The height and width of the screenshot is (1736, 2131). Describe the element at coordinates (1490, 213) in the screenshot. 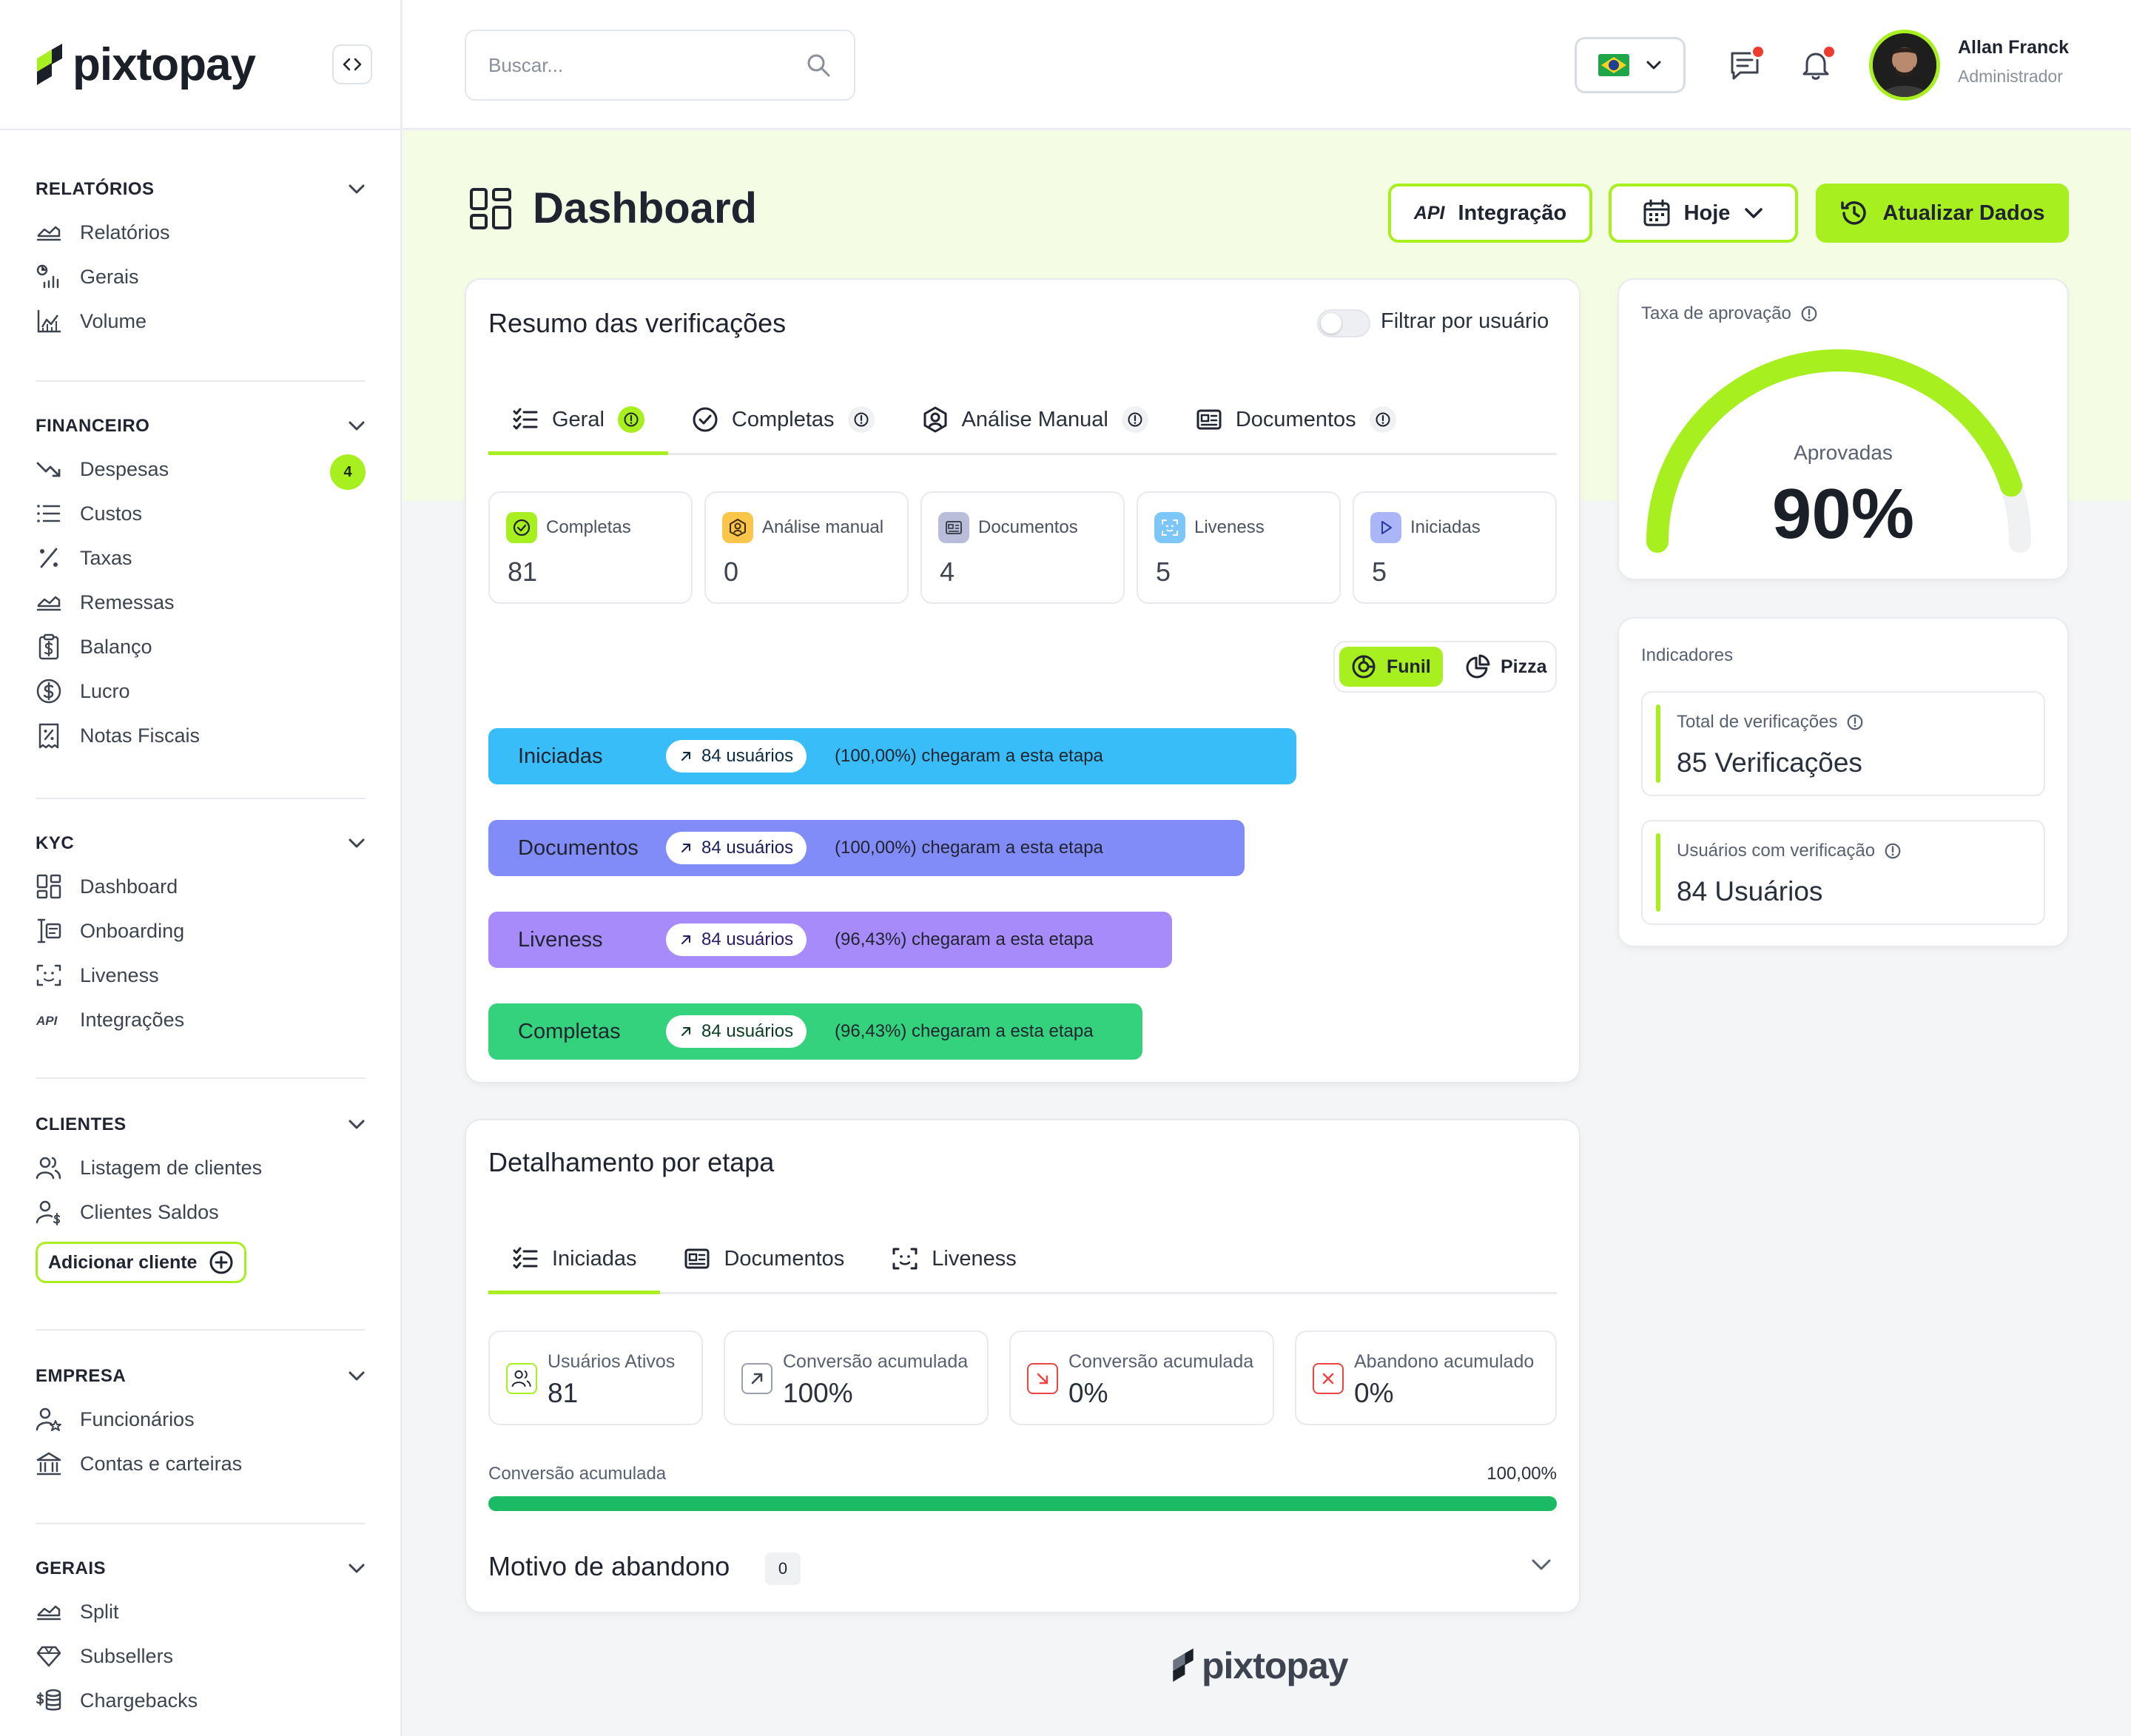

I see `api-integration-button: API Integração` at that location.